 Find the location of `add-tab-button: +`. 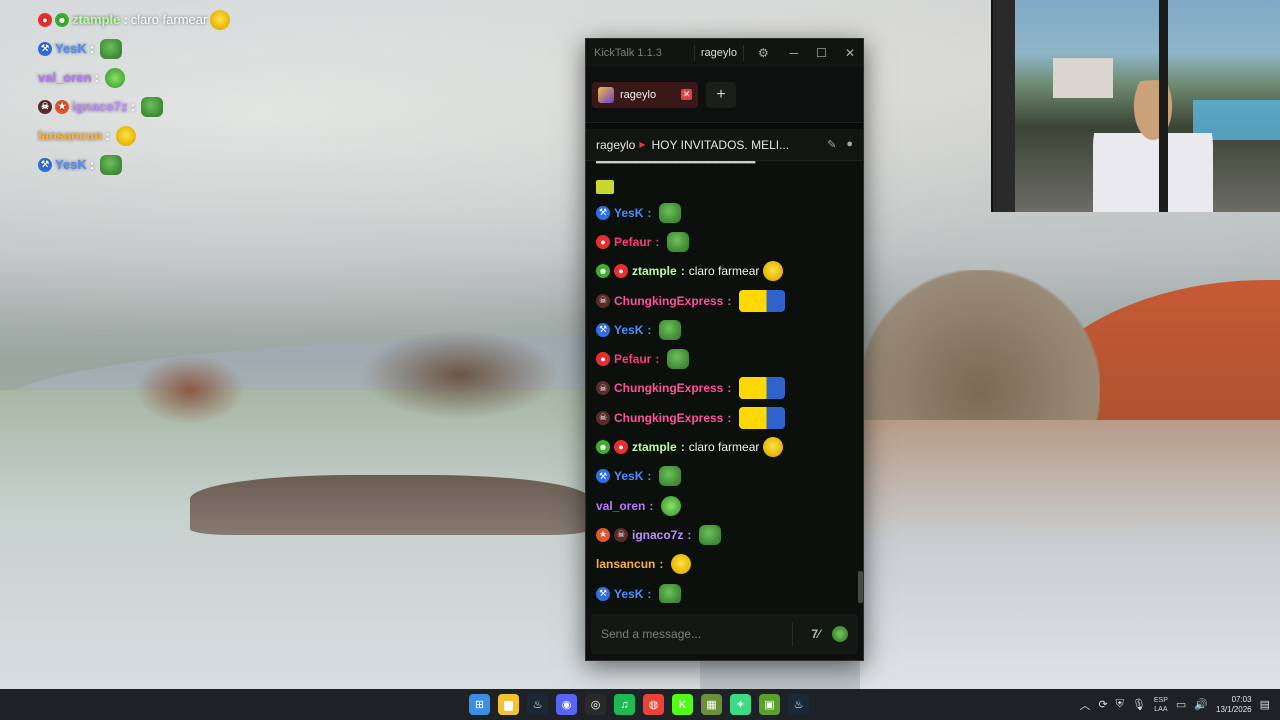

add-tab-button: + is located at coordinates (721, 94).